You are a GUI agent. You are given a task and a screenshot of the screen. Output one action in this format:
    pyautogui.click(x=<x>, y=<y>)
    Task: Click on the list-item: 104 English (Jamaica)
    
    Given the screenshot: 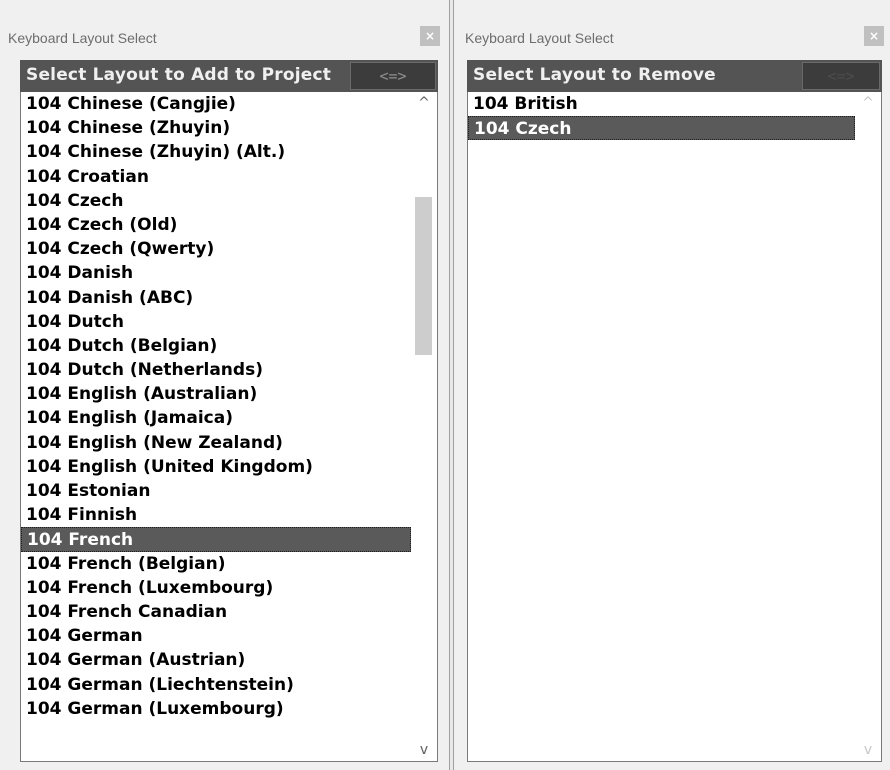 What is the action you would take?
    pyautogui.click(x=216, y=418)
    